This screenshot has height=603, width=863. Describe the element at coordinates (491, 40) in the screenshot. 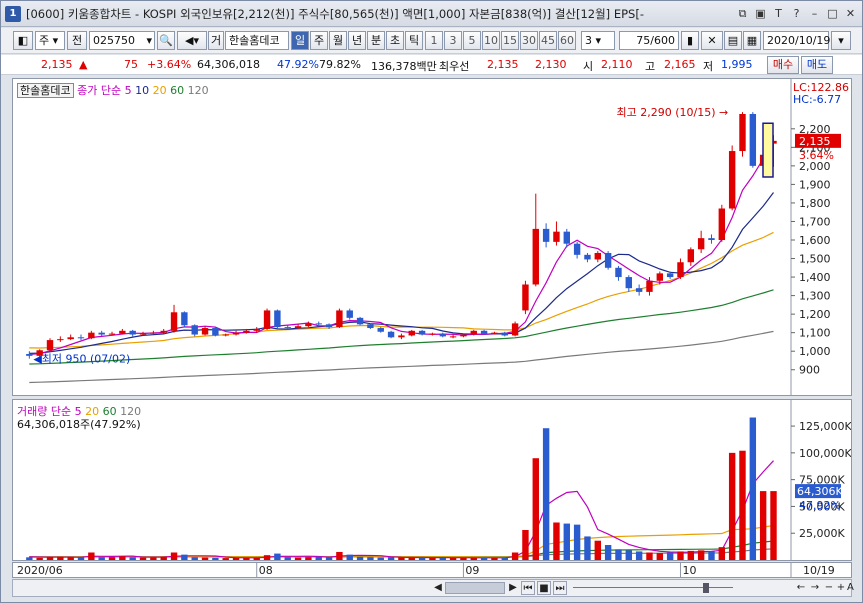

I see `interval-button-10: 10` at that location.